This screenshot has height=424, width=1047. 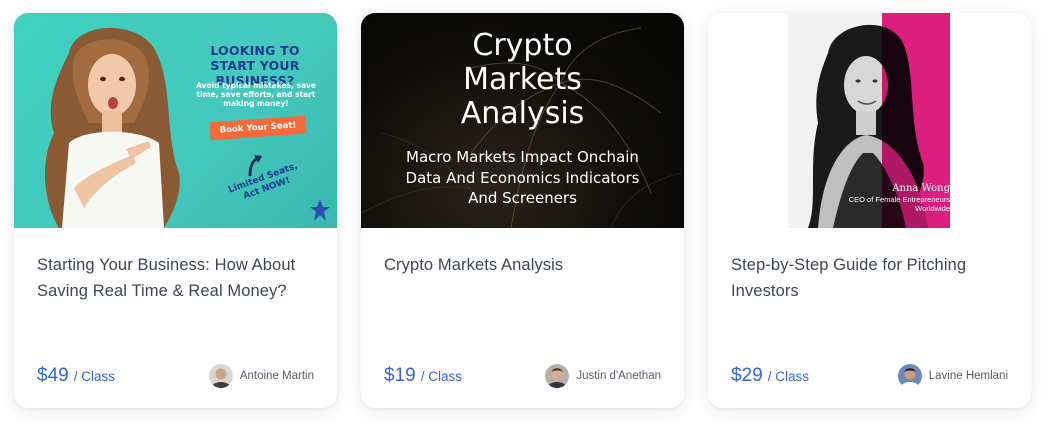 What do you see at coordinates (921, 188) in the screenshot?
I see `portrait-caption-name: Anna Wong` at bounding box center [921, 188].